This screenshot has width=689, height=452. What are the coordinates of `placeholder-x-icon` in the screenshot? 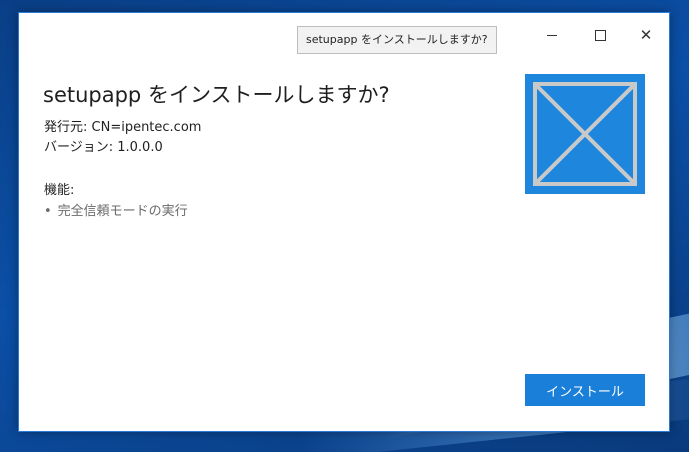 It's located at (585, 134).